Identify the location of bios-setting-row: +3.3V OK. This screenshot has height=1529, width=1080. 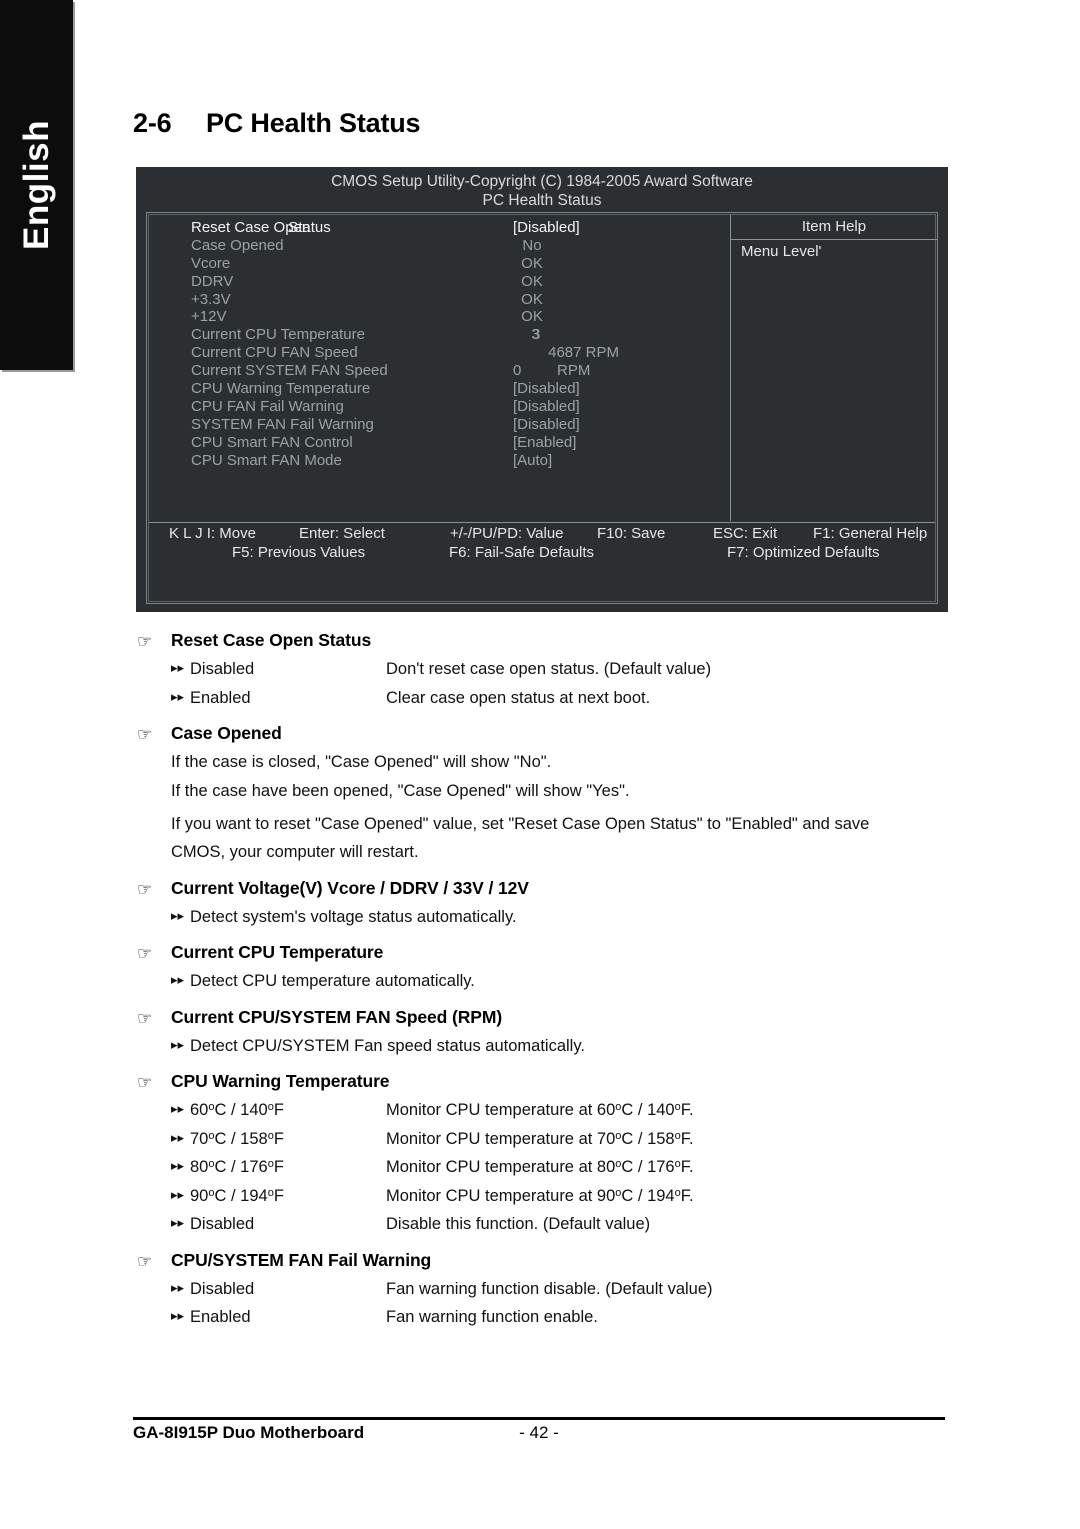
(438, 300).